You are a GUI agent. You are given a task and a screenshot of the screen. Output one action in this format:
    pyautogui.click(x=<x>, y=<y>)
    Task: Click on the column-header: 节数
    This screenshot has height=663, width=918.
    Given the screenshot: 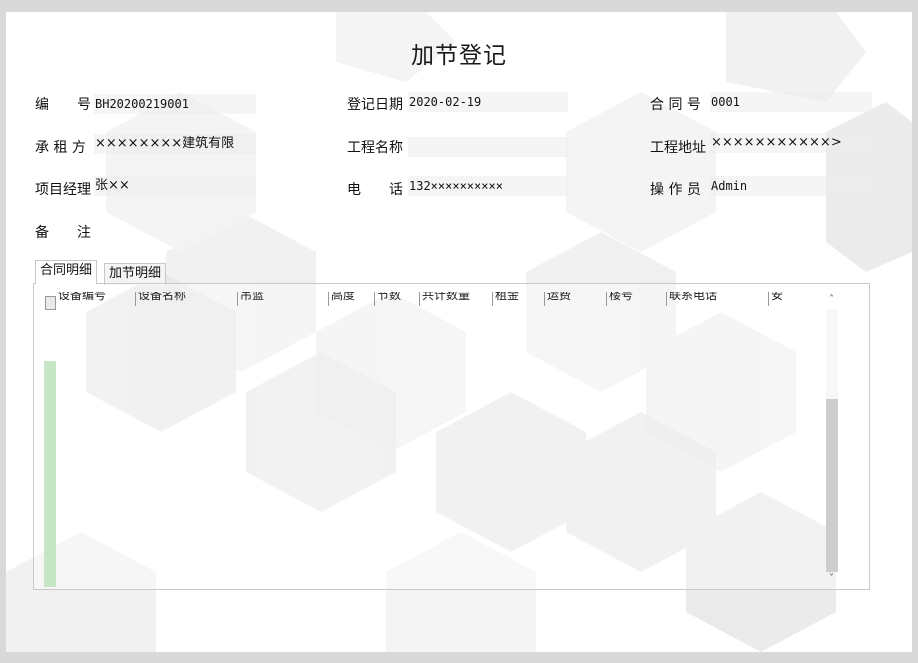 What is the action you would take?
    pyautogui.click(x=387, y=299)
    